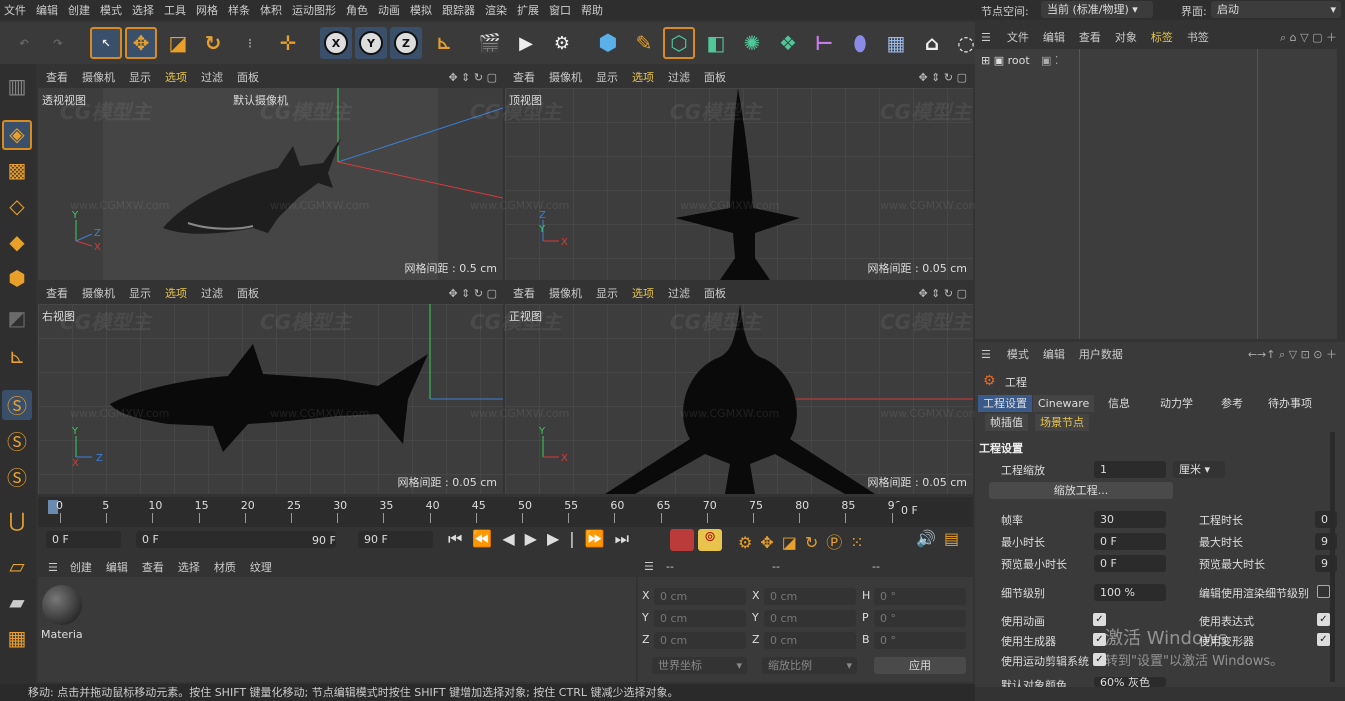  Describe the element at coordinates (371, 43) in the screenshot. I see `lock-y-button: Y` at that location.